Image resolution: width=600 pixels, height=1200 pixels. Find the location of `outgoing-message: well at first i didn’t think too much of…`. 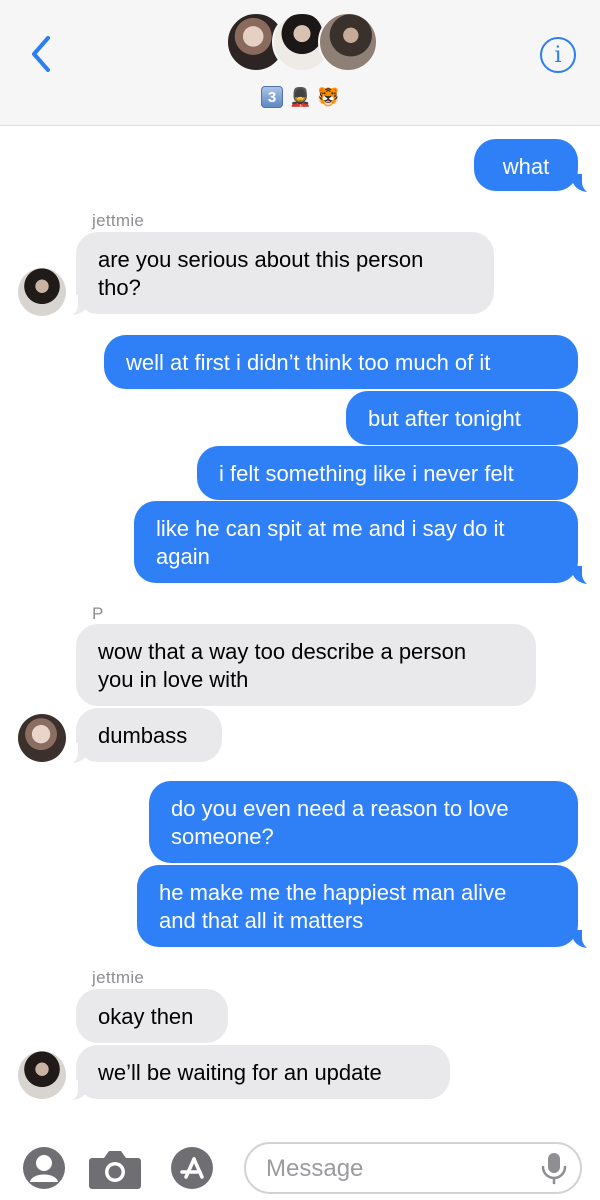

outgoing-message: well at first i didn’t think too much of… is located at coordinates (341, 362).